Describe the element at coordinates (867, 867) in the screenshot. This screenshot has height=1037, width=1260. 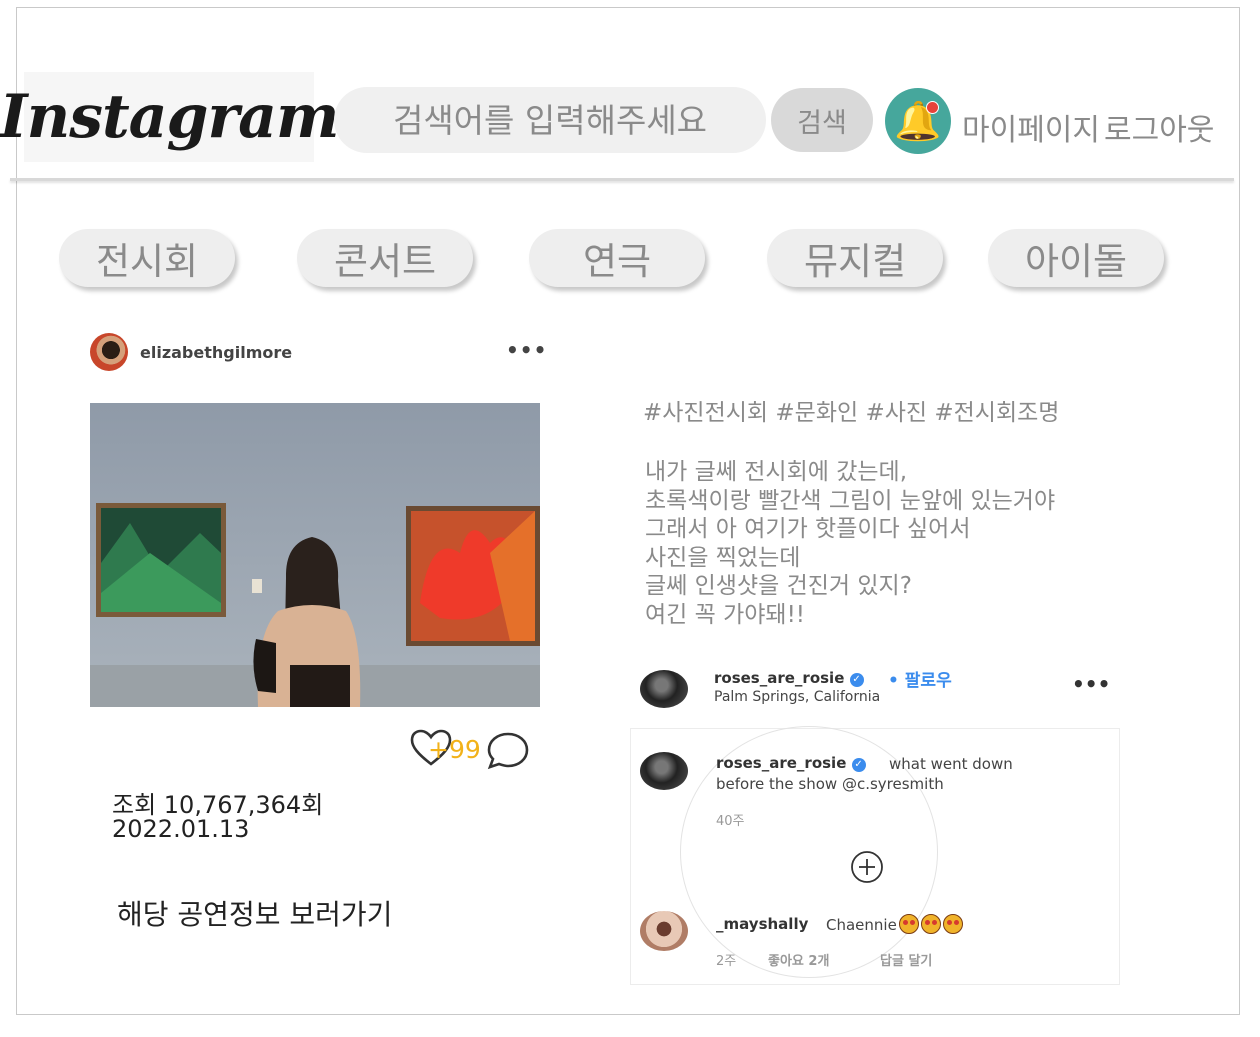
I see `load-more-replies-icon` at that location.